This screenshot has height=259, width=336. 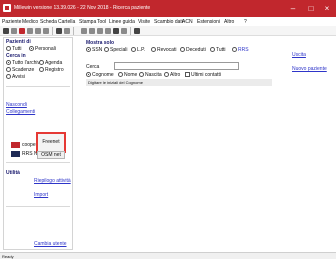 What do you see at coordinates (30, 22) in the screenshot?
I see `menu-medico: Medico` at bounding box center [30, 22].